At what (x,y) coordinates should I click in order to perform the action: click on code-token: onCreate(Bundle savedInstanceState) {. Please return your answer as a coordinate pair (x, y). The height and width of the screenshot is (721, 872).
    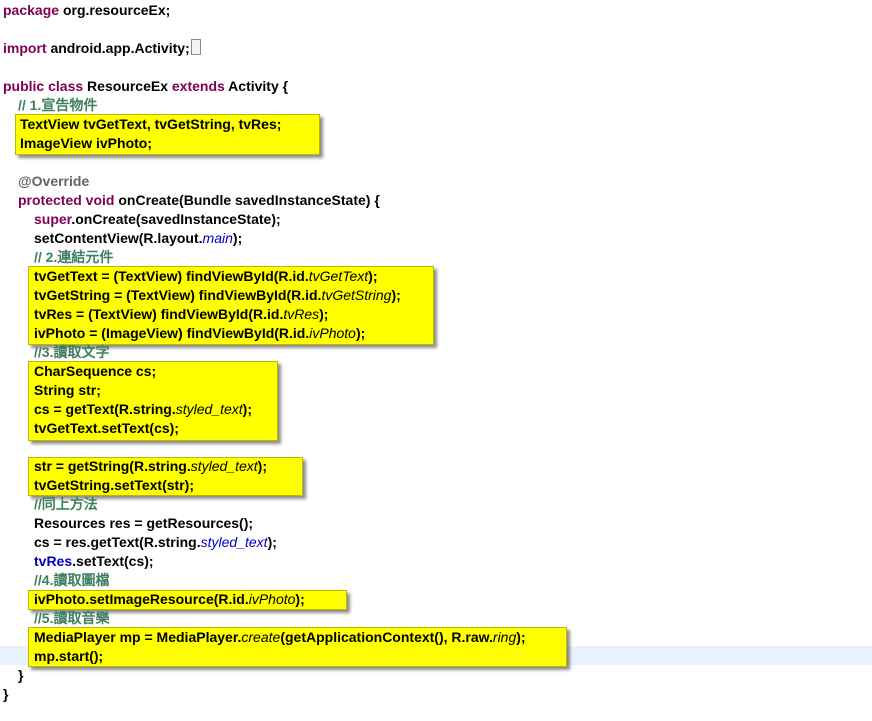
    Looking at the image, I should click on (247, 200).